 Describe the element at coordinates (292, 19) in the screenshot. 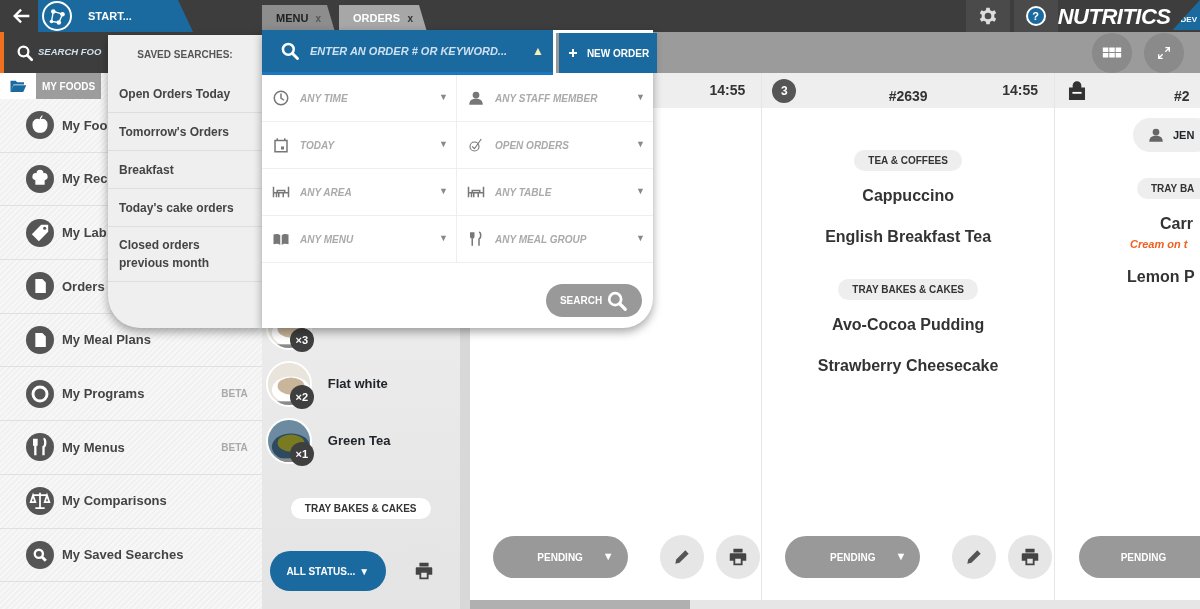

I see `tab-label: MENU` at that location.